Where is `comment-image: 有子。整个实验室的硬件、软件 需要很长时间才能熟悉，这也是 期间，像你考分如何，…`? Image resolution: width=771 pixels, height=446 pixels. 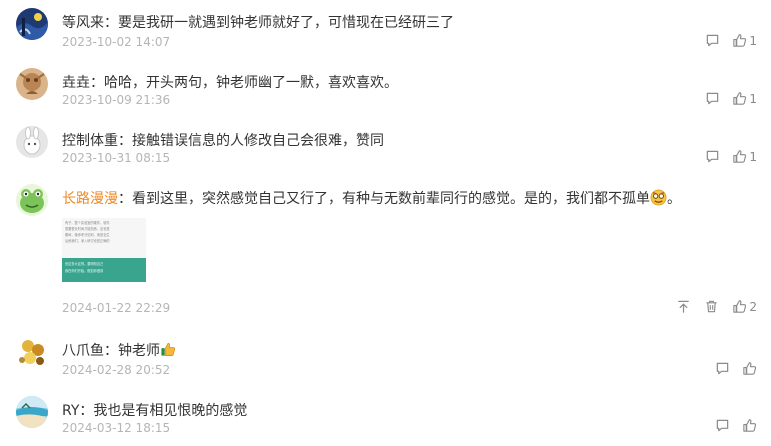
comment-image: 有子。整个实验室的硬件、软件 需要很长时间才能熟悉，这也是 期间，像你考分如何，… is located at coordinates (104, 250).